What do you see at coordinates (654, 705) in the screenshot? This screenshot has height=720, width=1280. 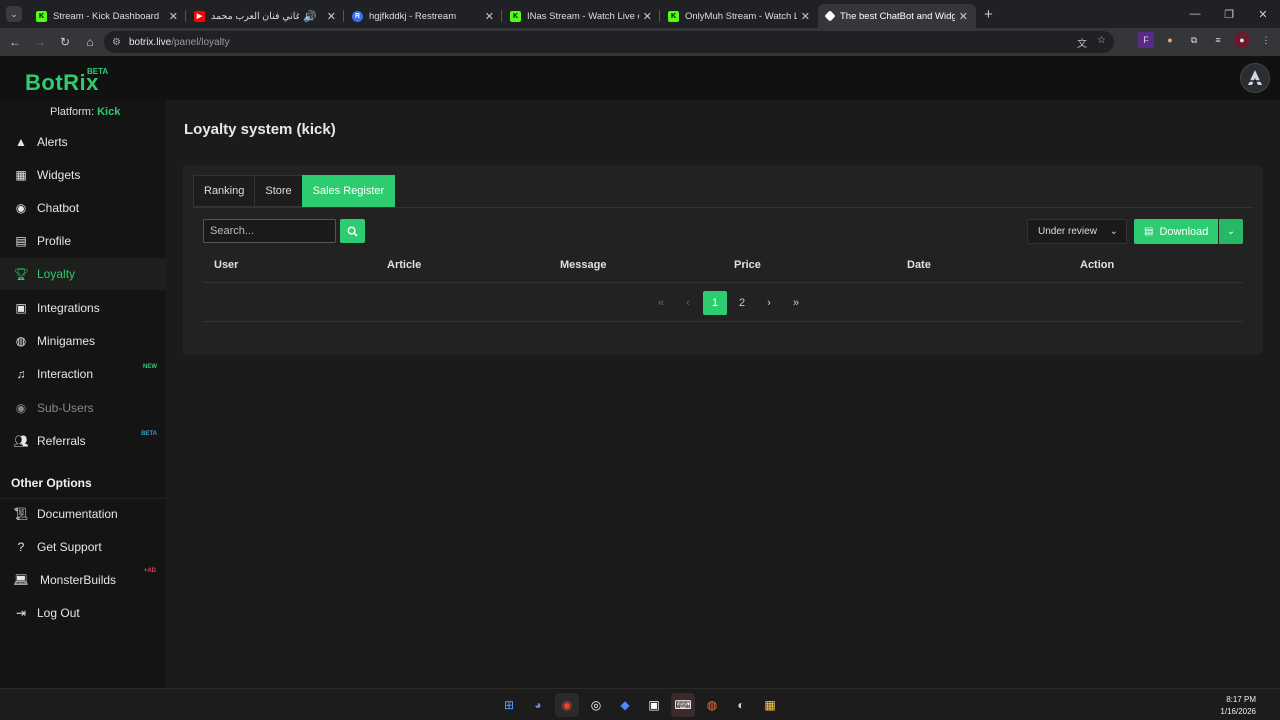 I see `app-icon: ▣` at bounding box center [654, 705].